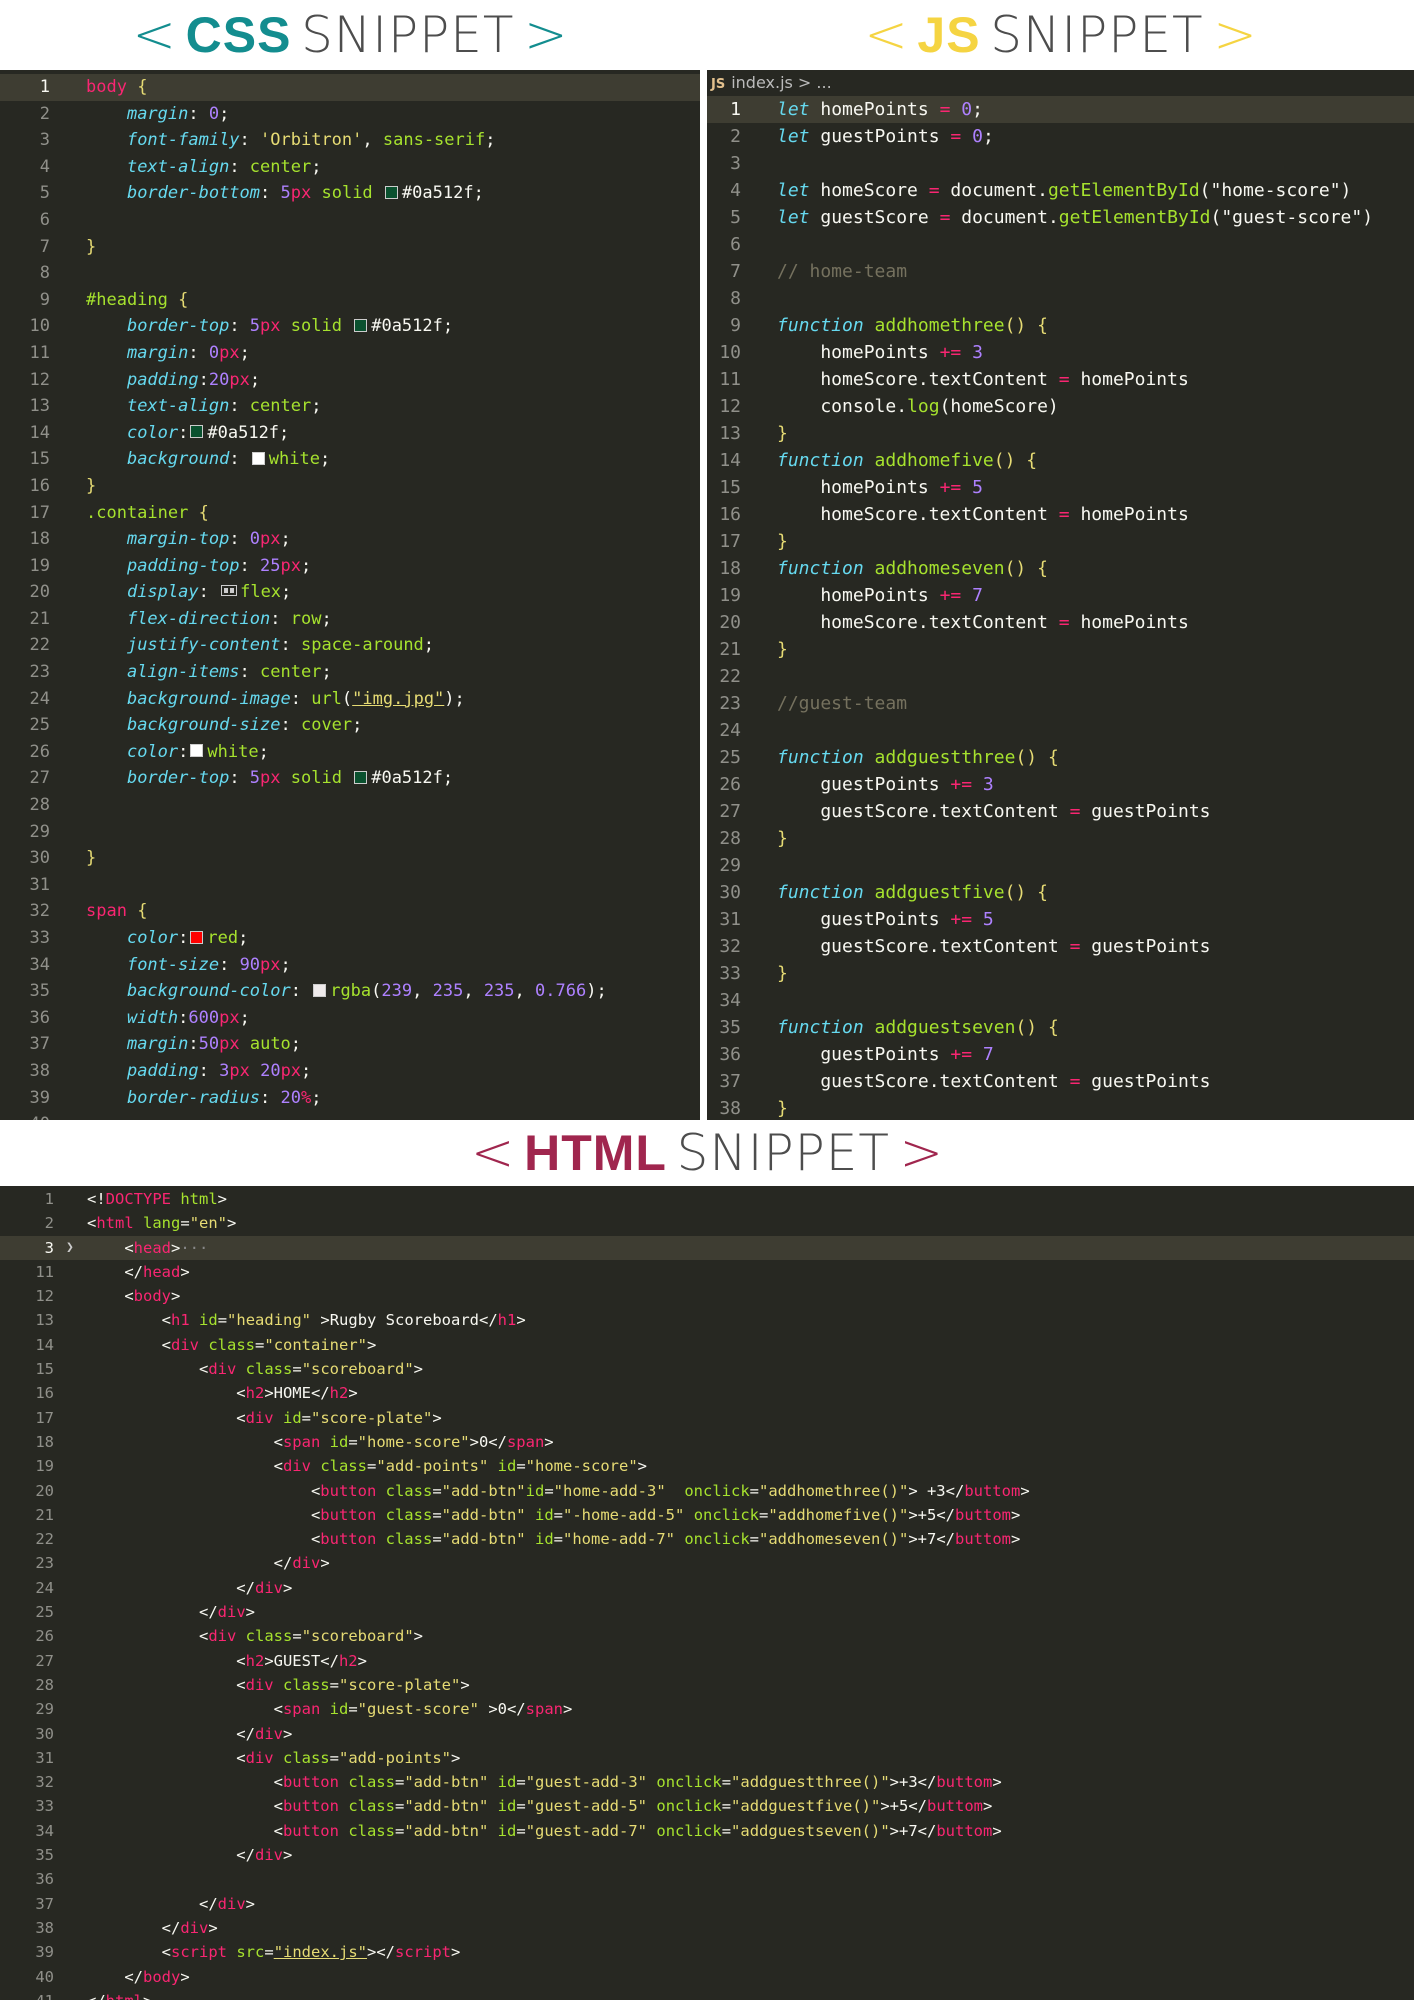 The width and height of the screenshot is (1414, 2000). What do you see at coordinates (350, 619) in the screenshot?
I see `code-line: 21 flex-direction: row;` at bounding box center [350, 619].